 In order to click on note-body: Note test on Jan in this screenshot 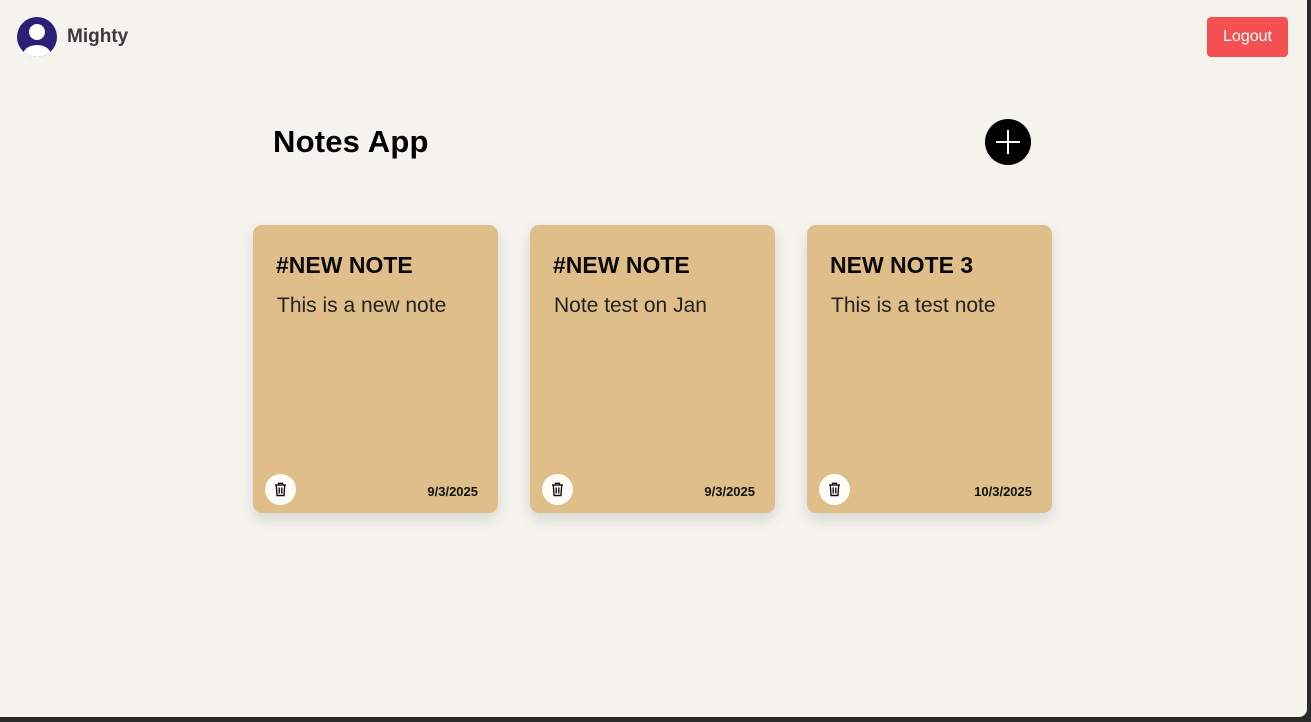, I will do `click(630, 305)`.